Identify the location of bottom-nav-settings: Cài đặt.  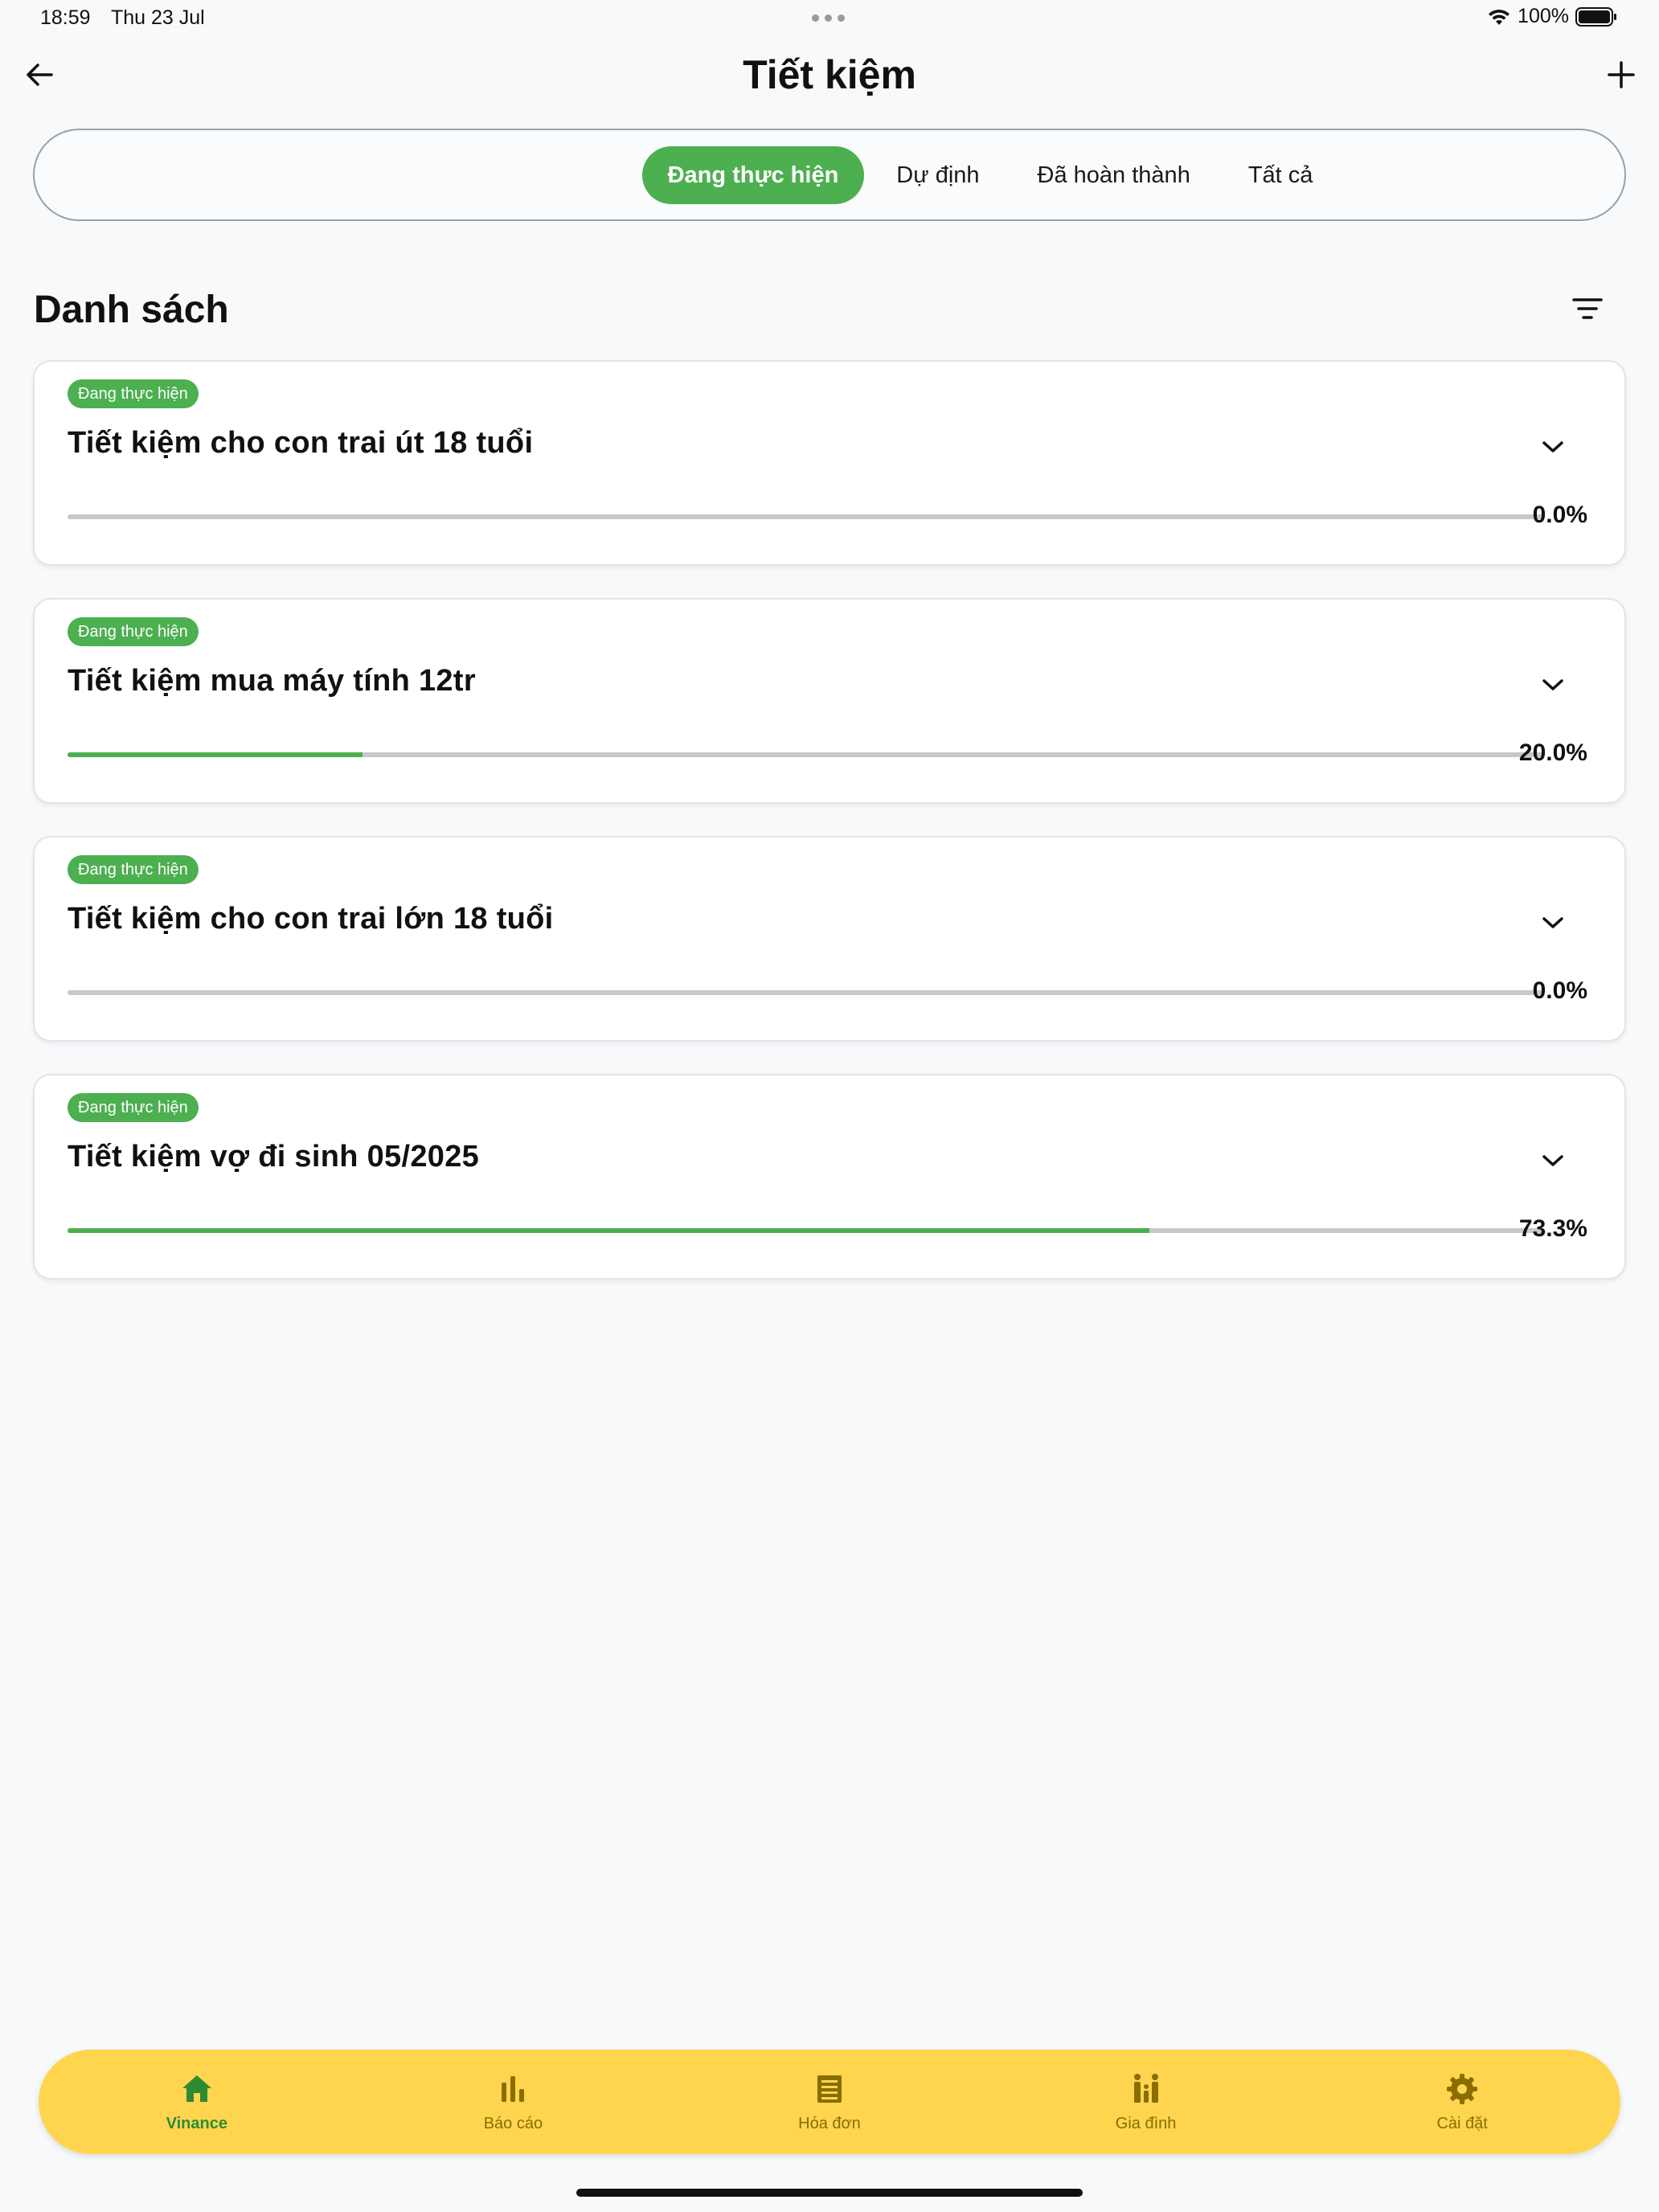
(1462, 2102).